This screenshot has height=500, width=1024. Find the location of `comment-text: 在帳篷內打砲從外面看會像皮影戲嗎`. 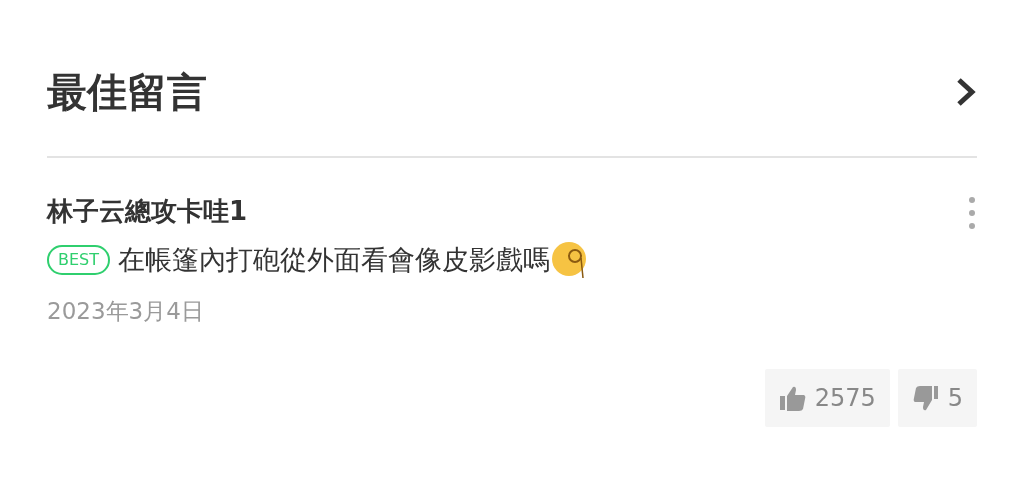

comment-text: 在帳篷內打砲從外面看會像皮影戲嗎 is located at coordinates (334, 260).